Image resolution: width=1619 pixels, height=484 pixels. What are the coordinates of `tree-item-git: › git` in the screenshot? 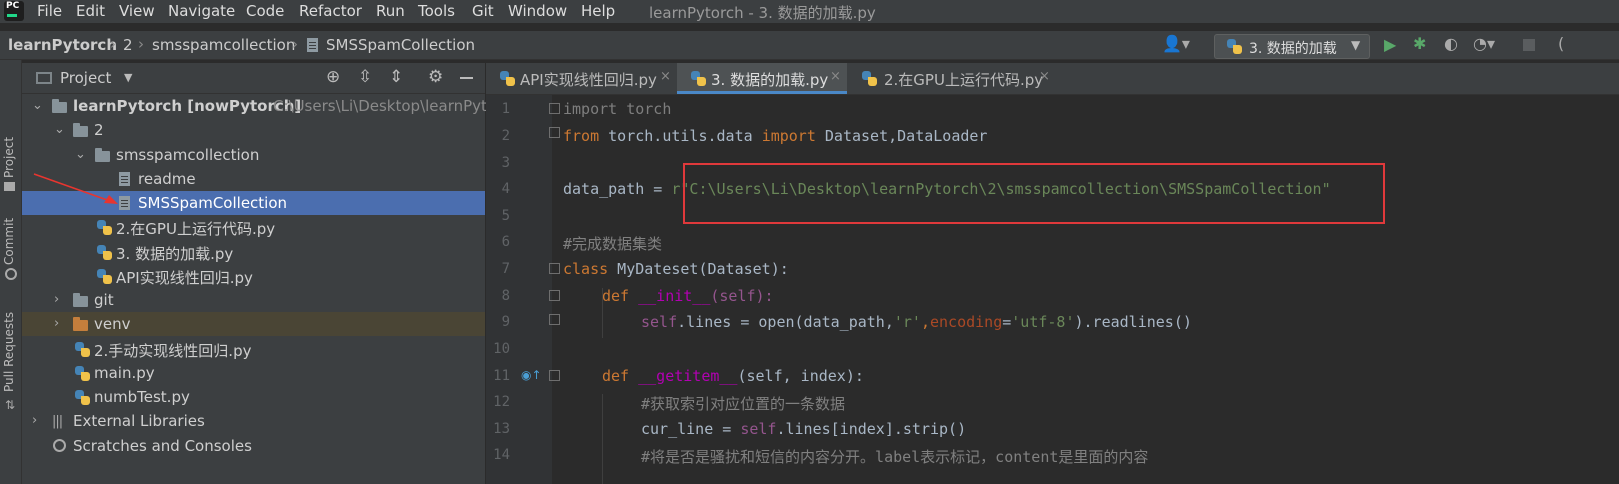 It's located at (253, 300).